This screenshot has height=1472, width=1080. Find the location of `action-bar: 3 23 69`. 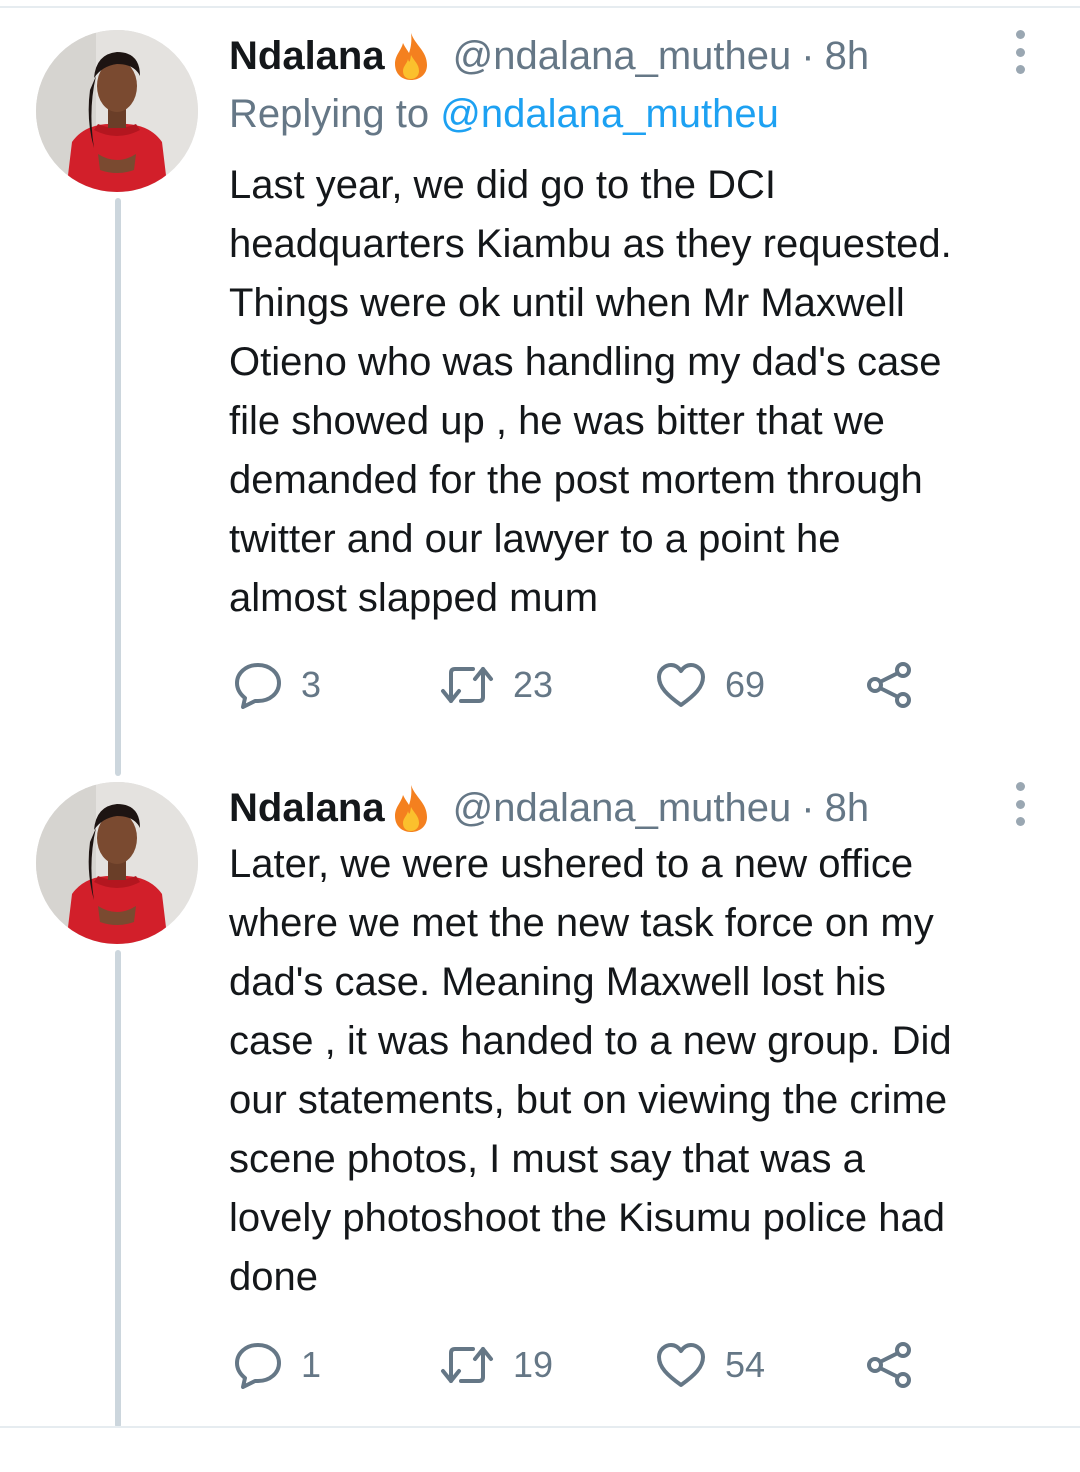

action-bar: 3 23 69 is located at coordinates (589, 685).